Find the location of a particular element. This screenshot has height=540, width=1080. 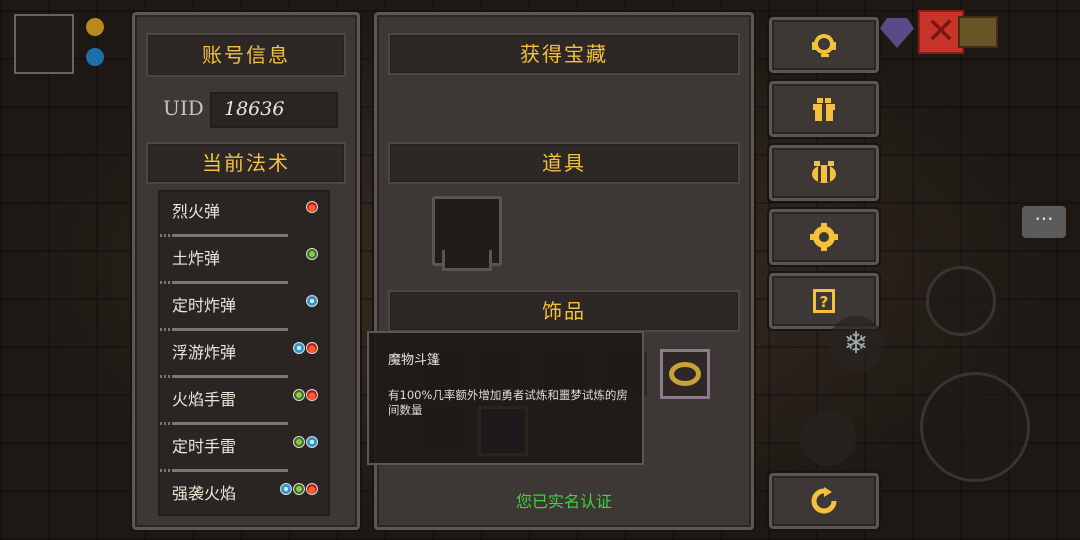

items-title: 道具 is located at coordinates (564, 163).